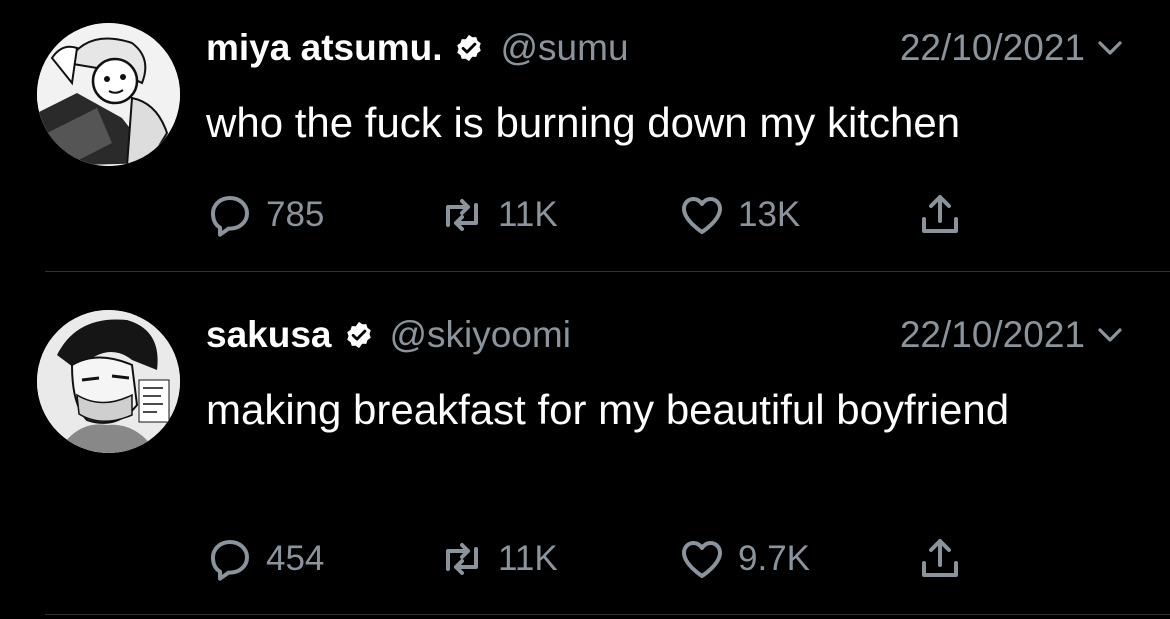 Image resolution: width=1170 pixels, height=619 pixels. Describe the element at coordinates (774, 558) in the screenshot. I see `like-count: 9.7K` at that location.